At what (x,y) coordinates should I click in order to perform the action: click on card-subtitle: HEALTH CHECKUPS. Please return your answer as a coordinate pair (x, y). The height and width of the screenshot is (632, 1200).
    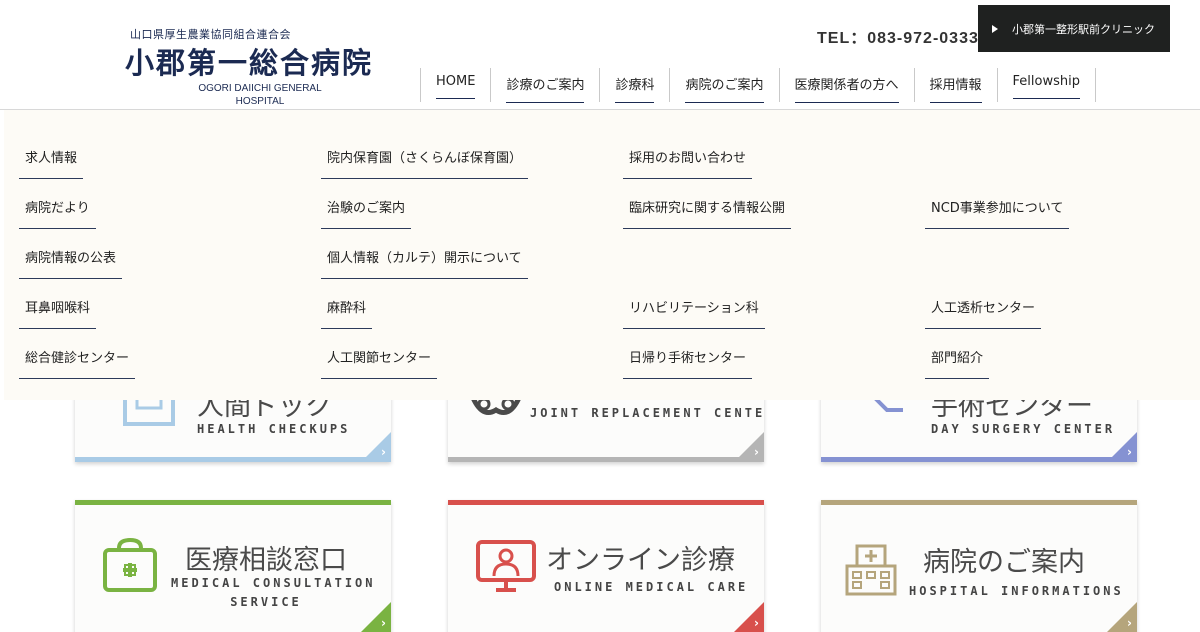
    Looking at the image, I should click on (274, 429).